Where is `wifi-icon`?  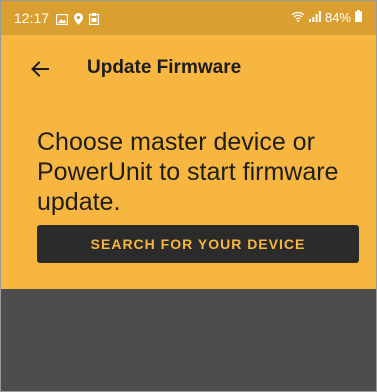 wifi-icon is located at coordinates (298, 17).